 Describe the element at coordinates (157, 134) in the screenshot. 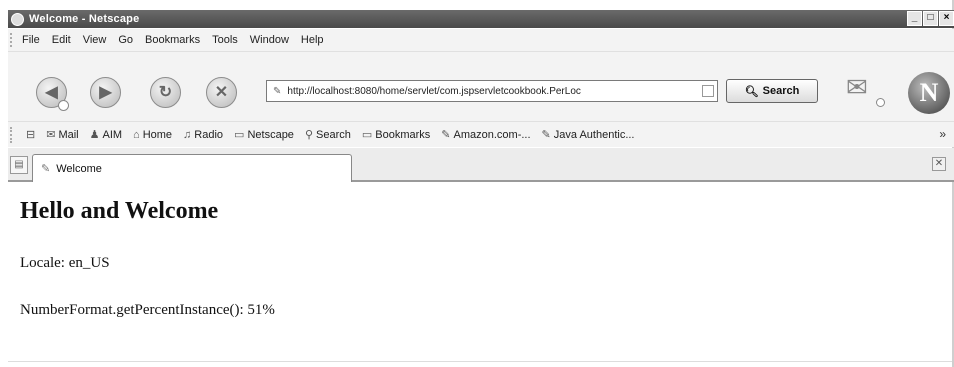

I see `bookmark-label: Home` at that location.